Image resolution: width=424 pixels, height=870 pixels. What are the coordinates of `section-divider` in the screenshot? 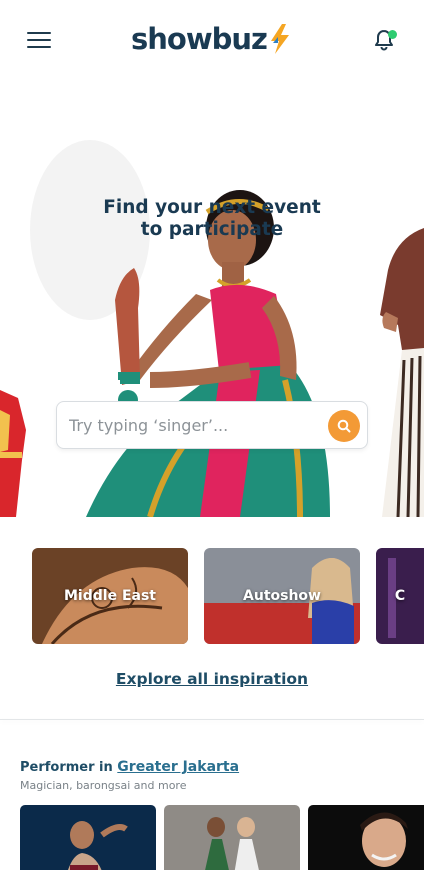 It's located at (212, 719).